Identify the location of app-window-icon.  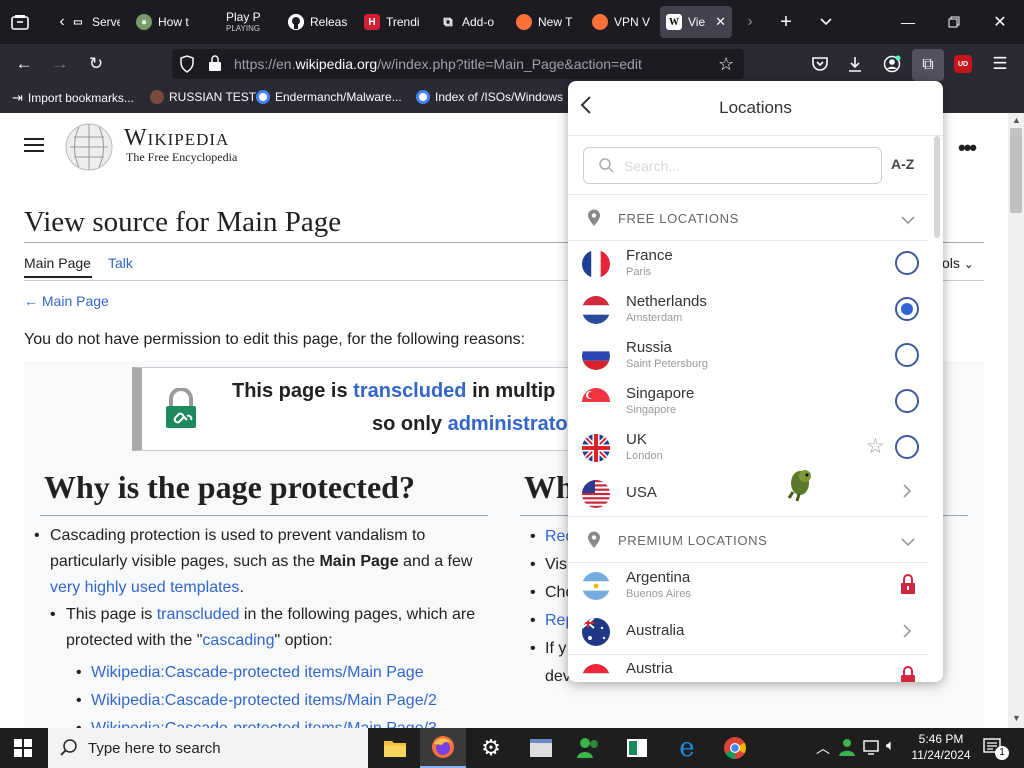
(541, 748).